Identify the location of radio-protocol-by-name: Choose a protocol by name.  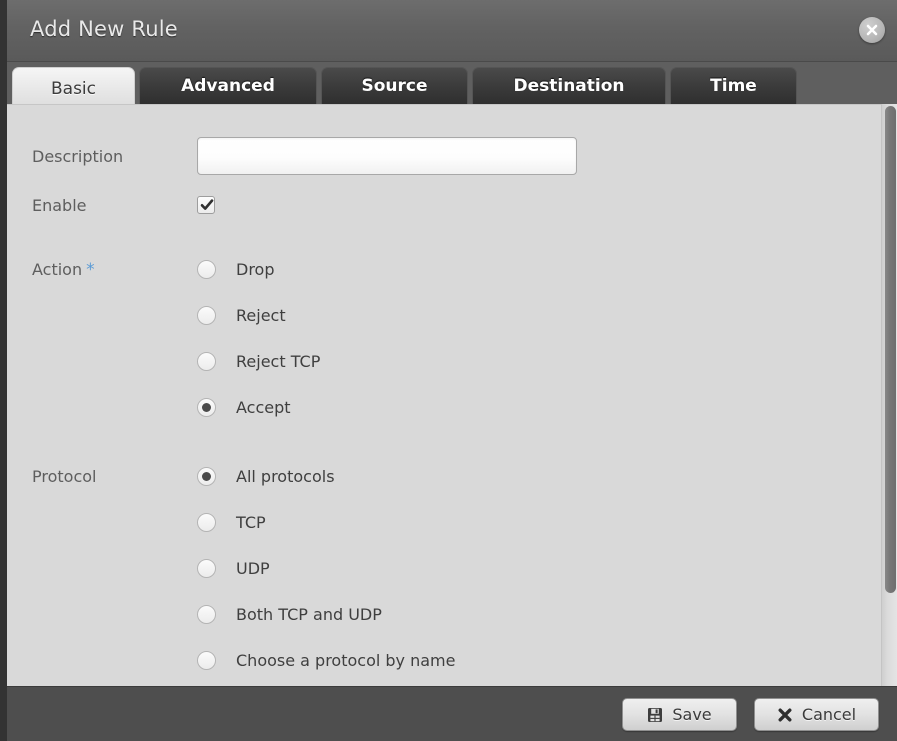
(326, 660).